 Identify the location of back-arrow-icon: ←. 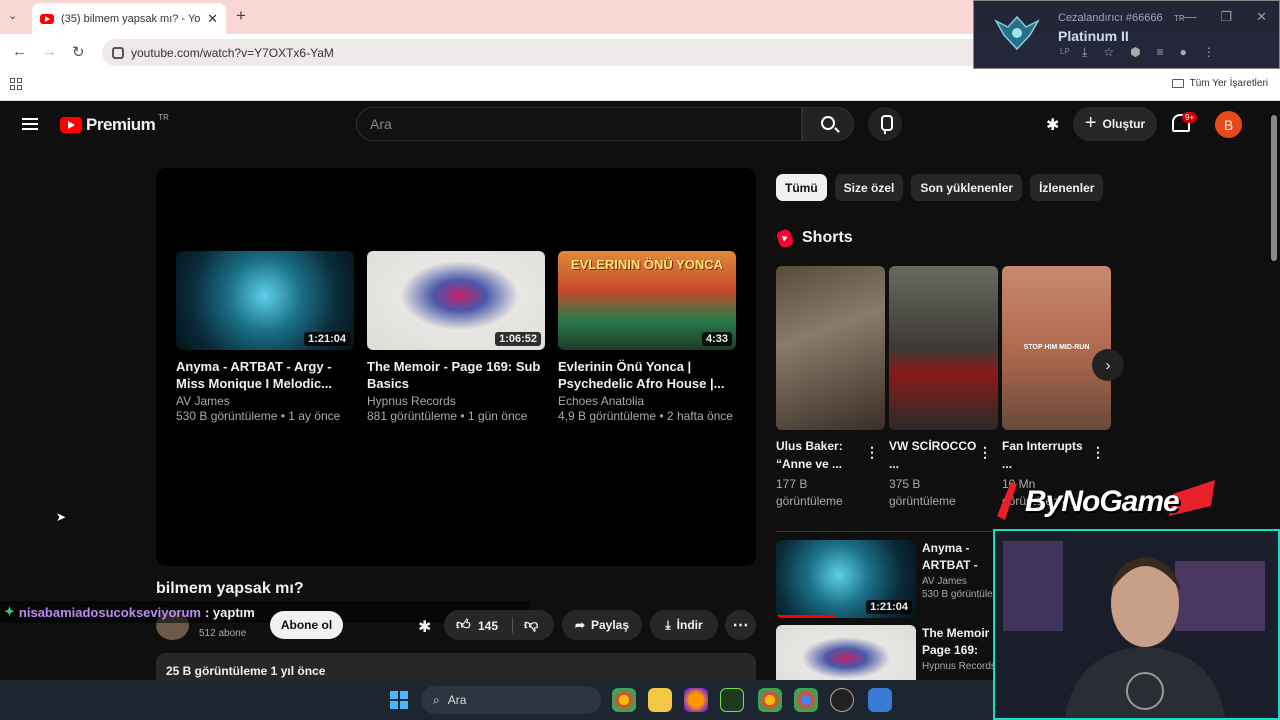
(19, 51).